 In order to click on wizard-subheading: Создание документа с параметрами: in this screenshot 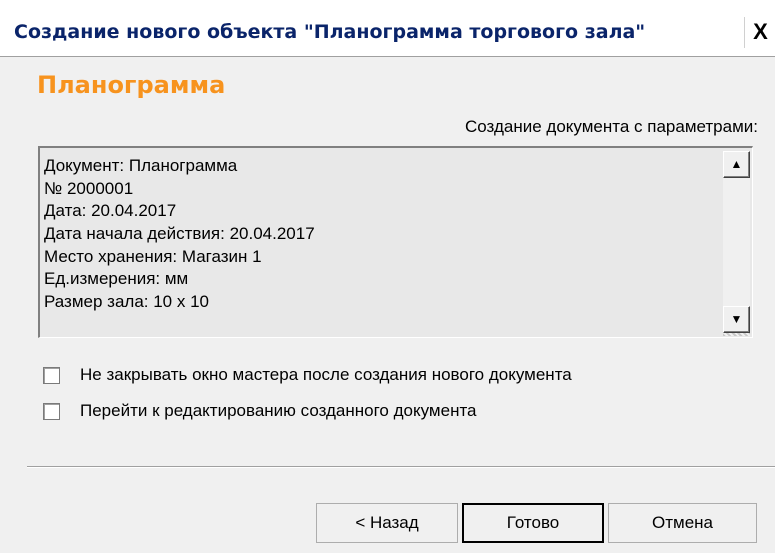, I will do `click(611, 126)`.